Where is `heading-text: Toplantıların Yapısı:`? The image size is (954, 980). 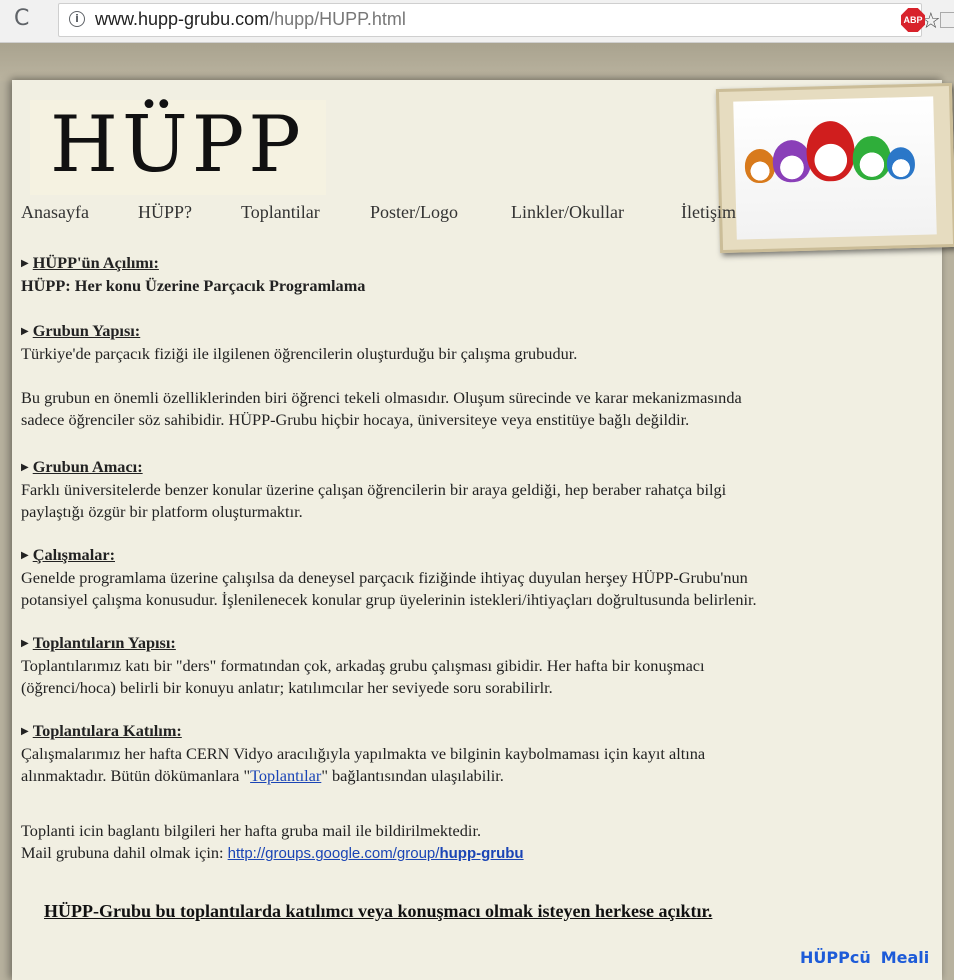 heading-text: Toplantıların Yapısı: is located at coordinates (104, 642).